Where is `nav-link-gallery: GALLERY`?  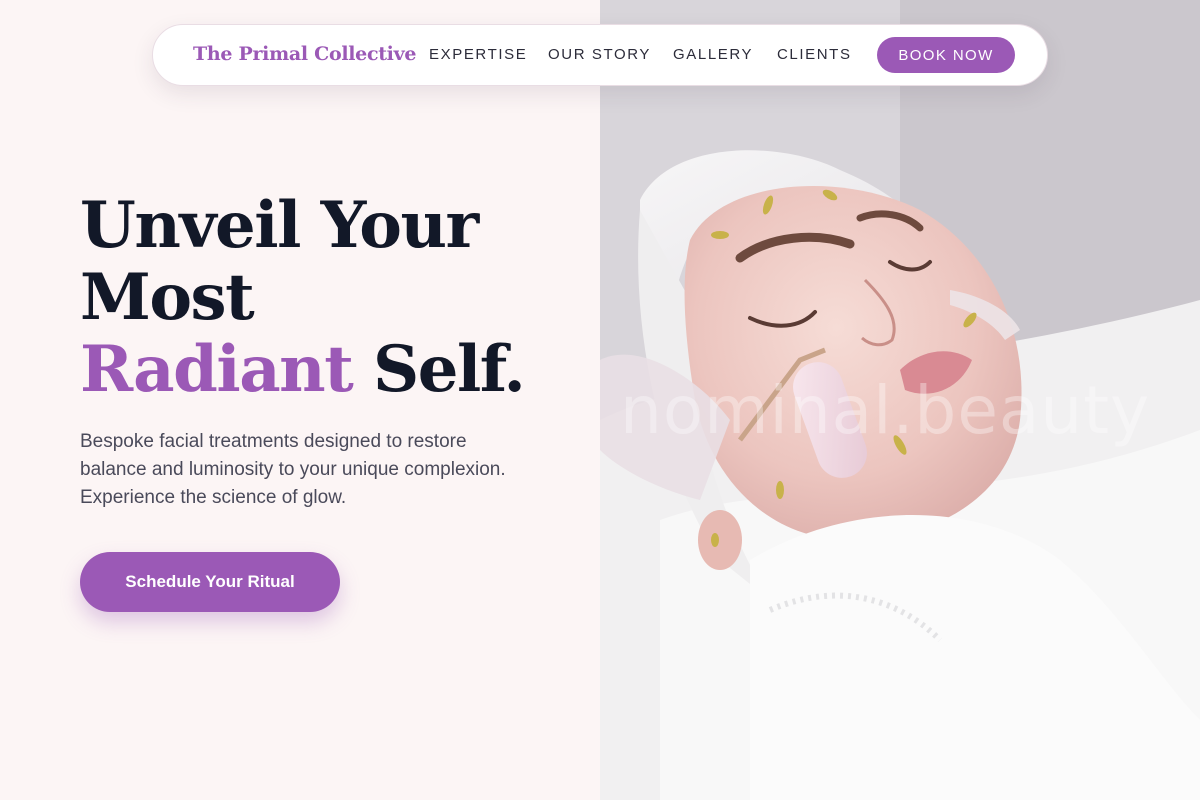 nav-link-gallery: GALLERY is located at coordinates (713, 54).